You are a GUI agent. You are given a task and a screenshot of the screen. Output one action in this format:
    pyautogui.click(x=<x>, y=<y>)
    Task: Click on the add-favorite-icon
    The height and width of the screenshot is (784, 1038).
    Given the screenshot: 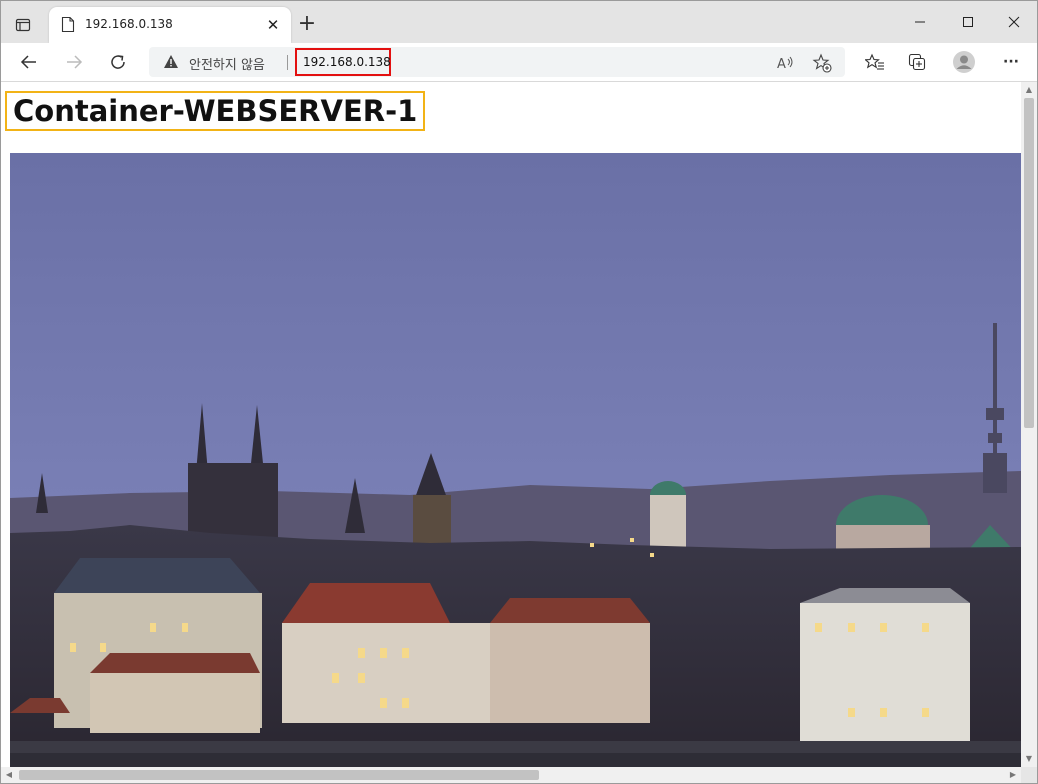 What is the action you would take?
    pyautogui.click(x=822, y=63)
    